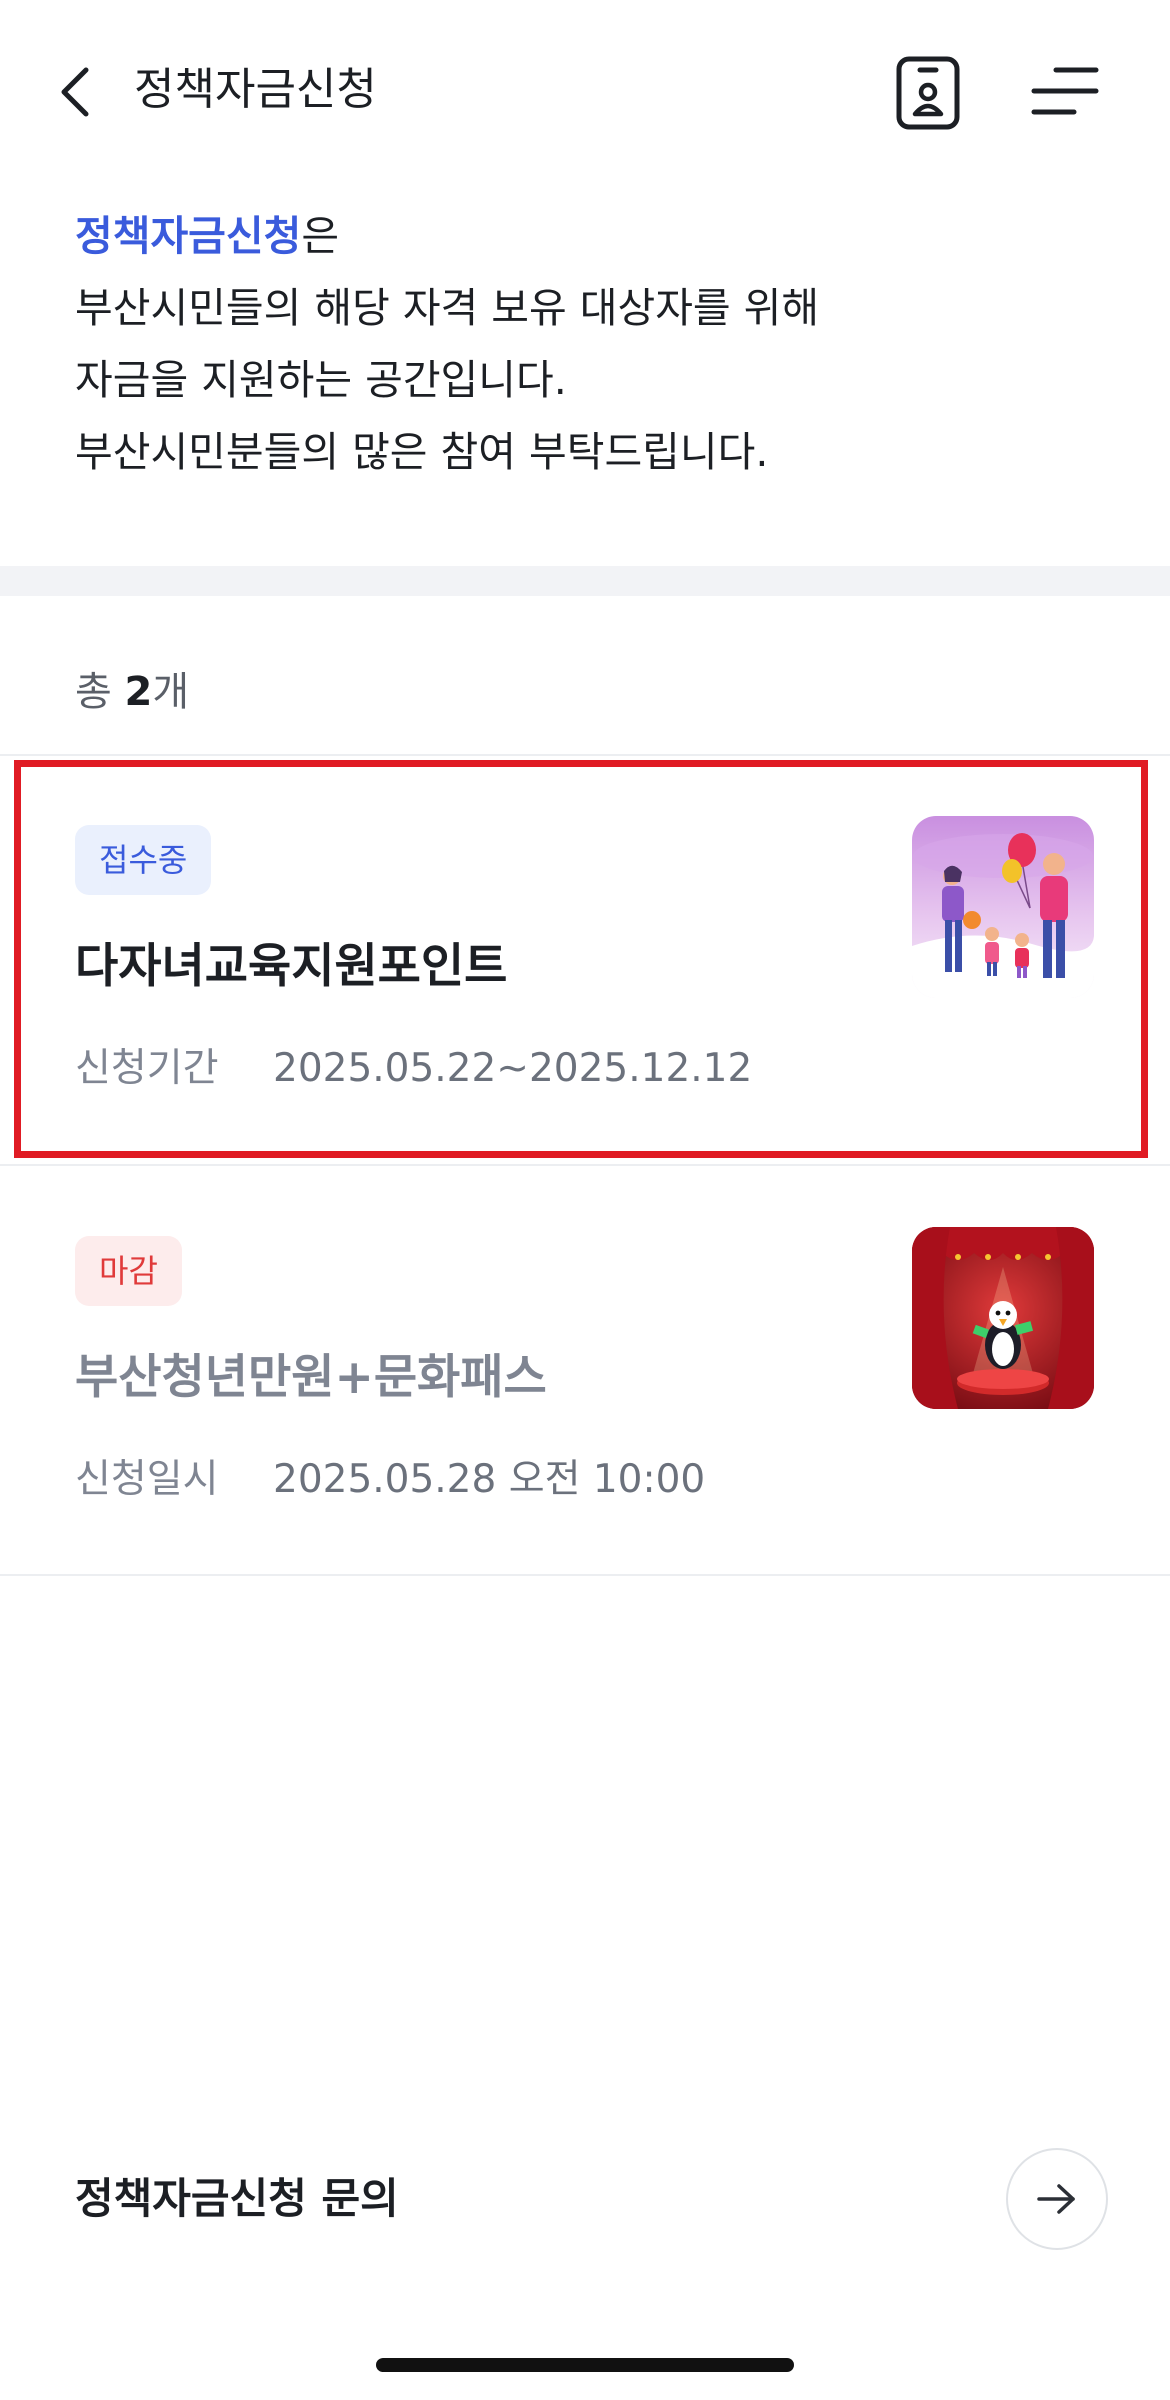  Describe the element at coordinates (237, 2198) in the screenshot. I see `inquiry-label: 정책자금신청 문의` at that location.